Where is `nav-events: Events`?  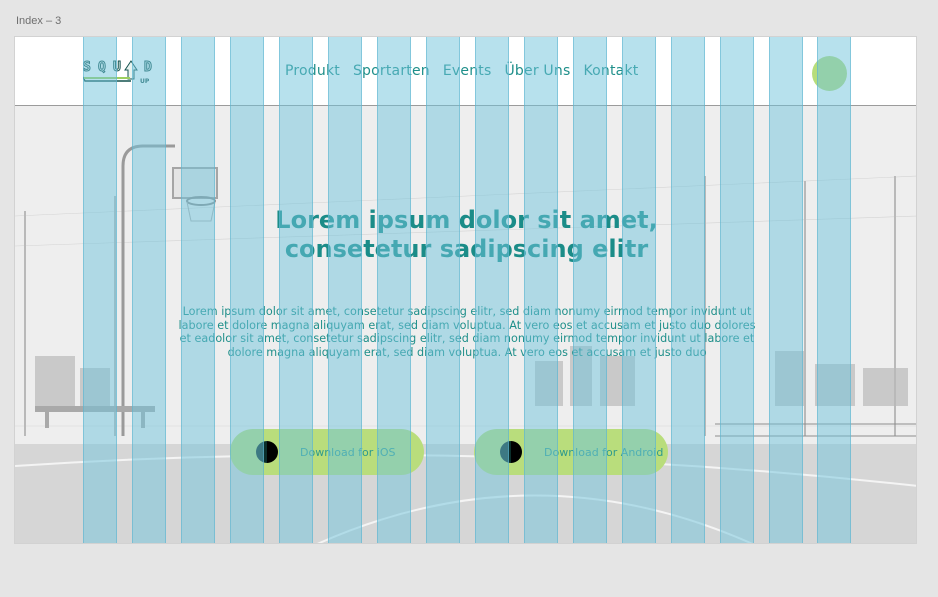
nav-events: Events is located at coordinates (467, 71).